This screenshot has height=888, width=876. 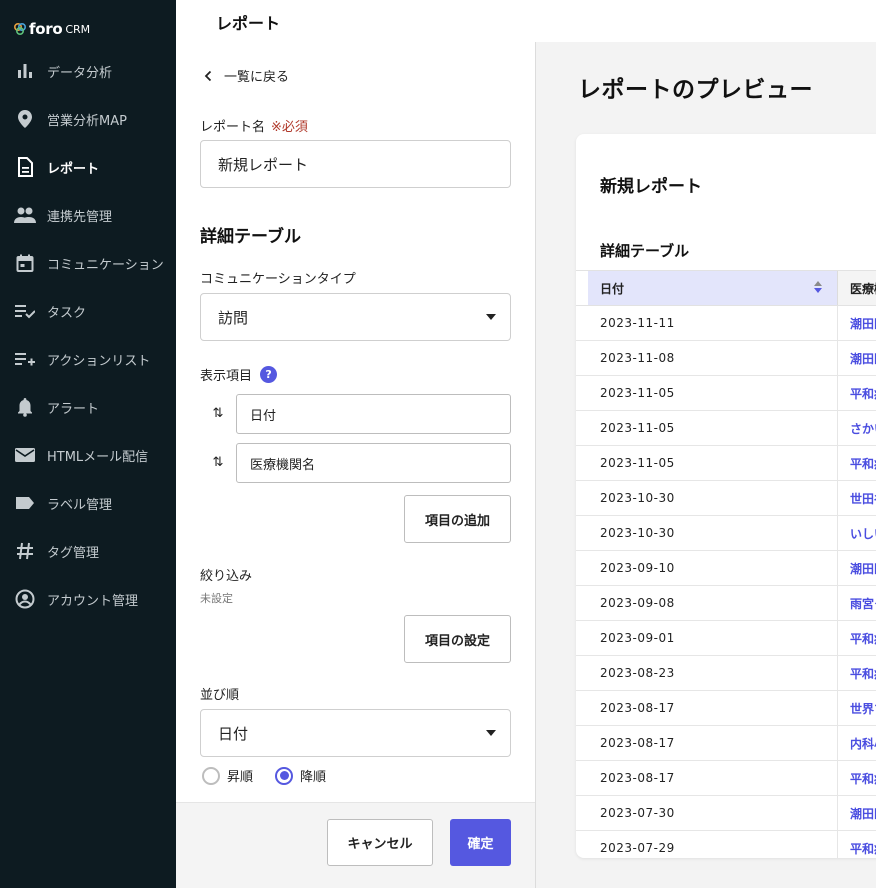 What do you see at coordinates (88, 311) in the screenshot?
I see `sidebar-item-task: タスク` at bounding box center [88, 311].